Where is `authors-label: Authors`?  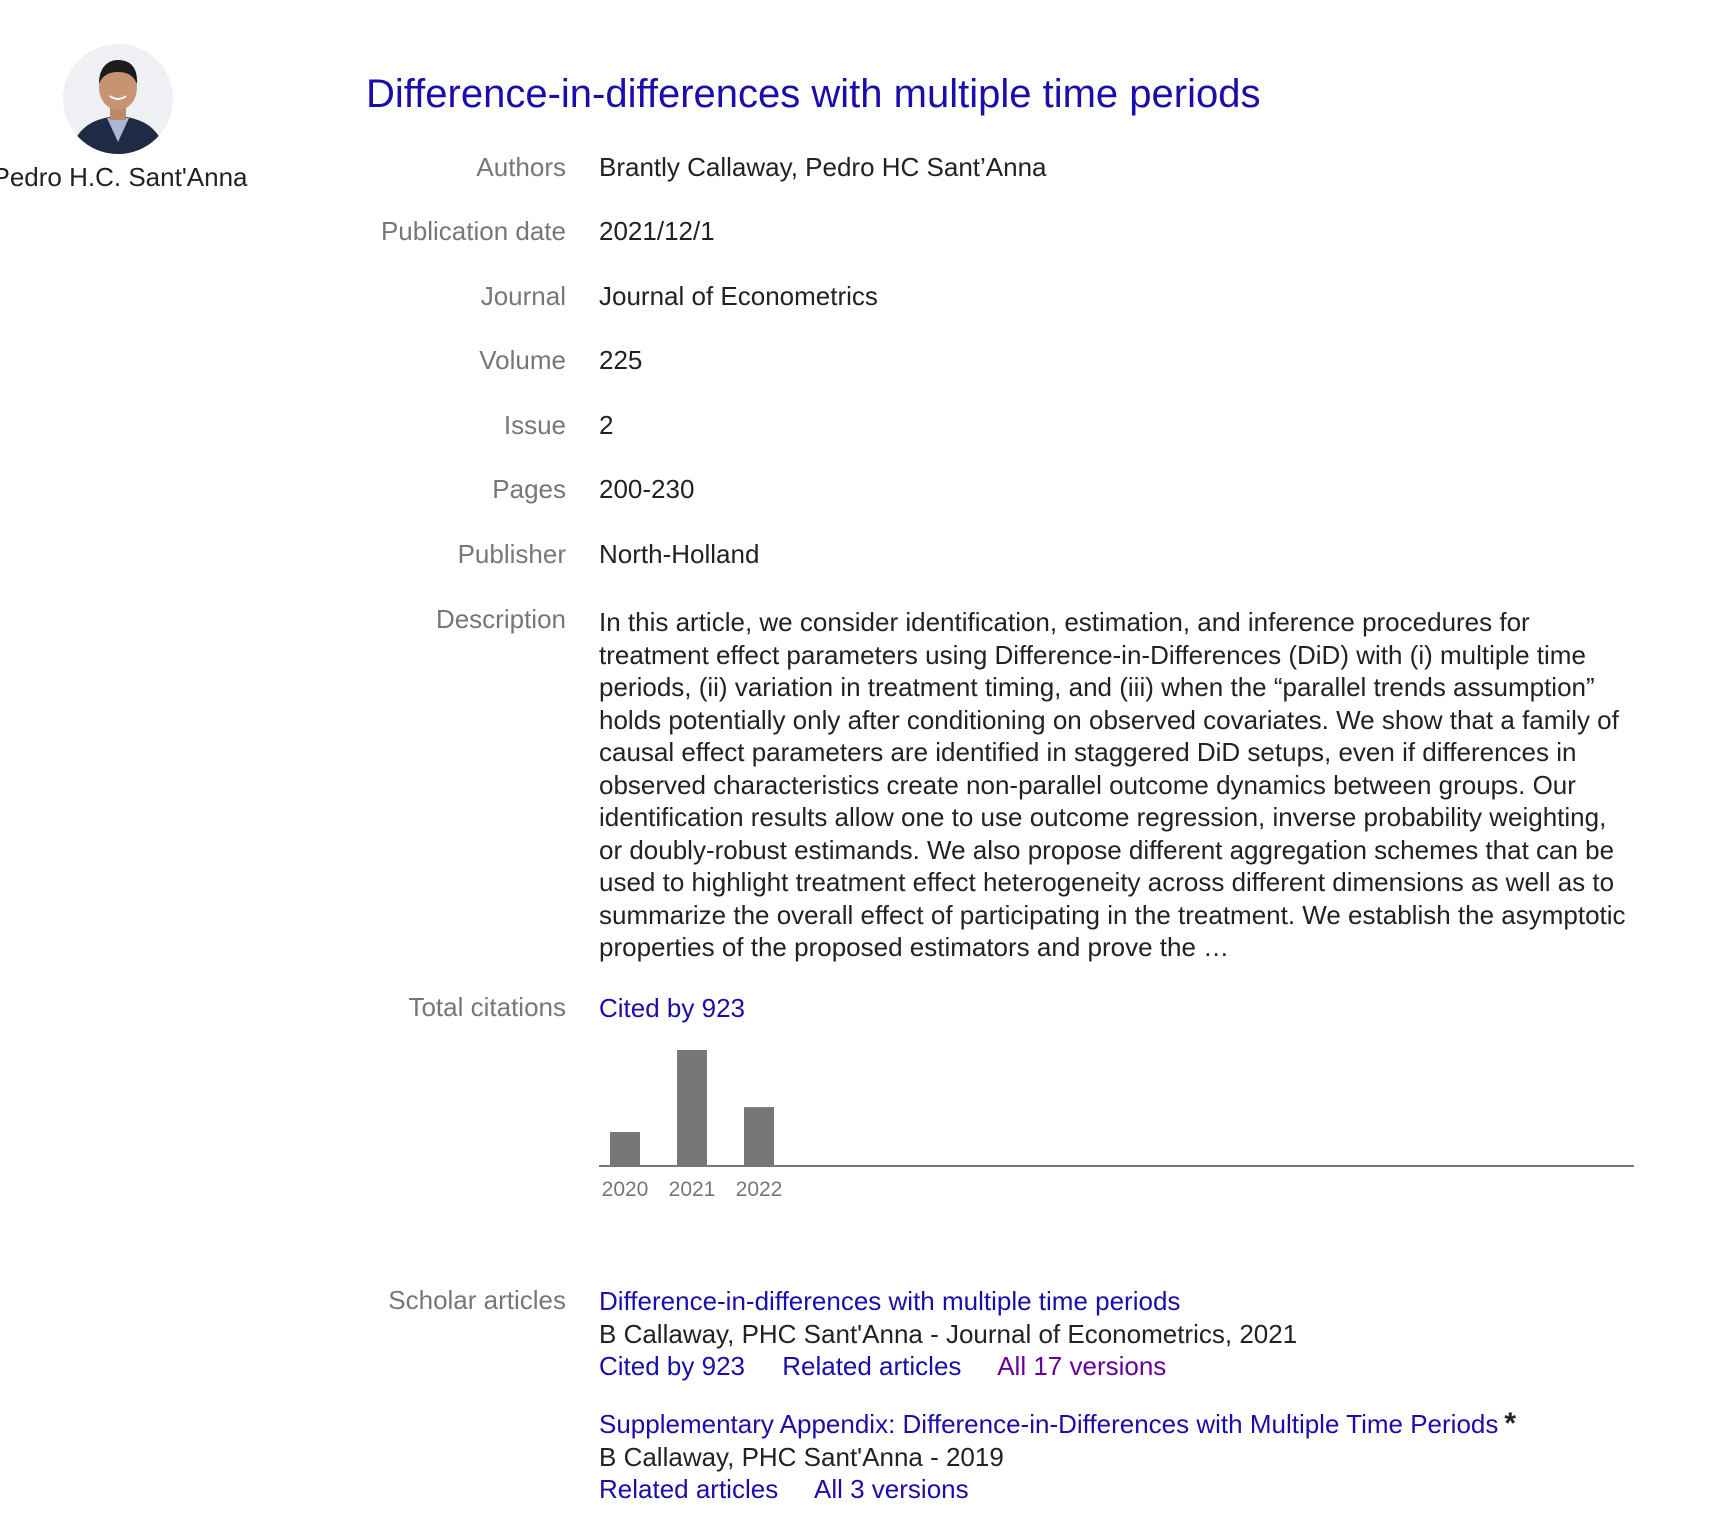
authors-label: Authors is located at coordinates (521, 167).